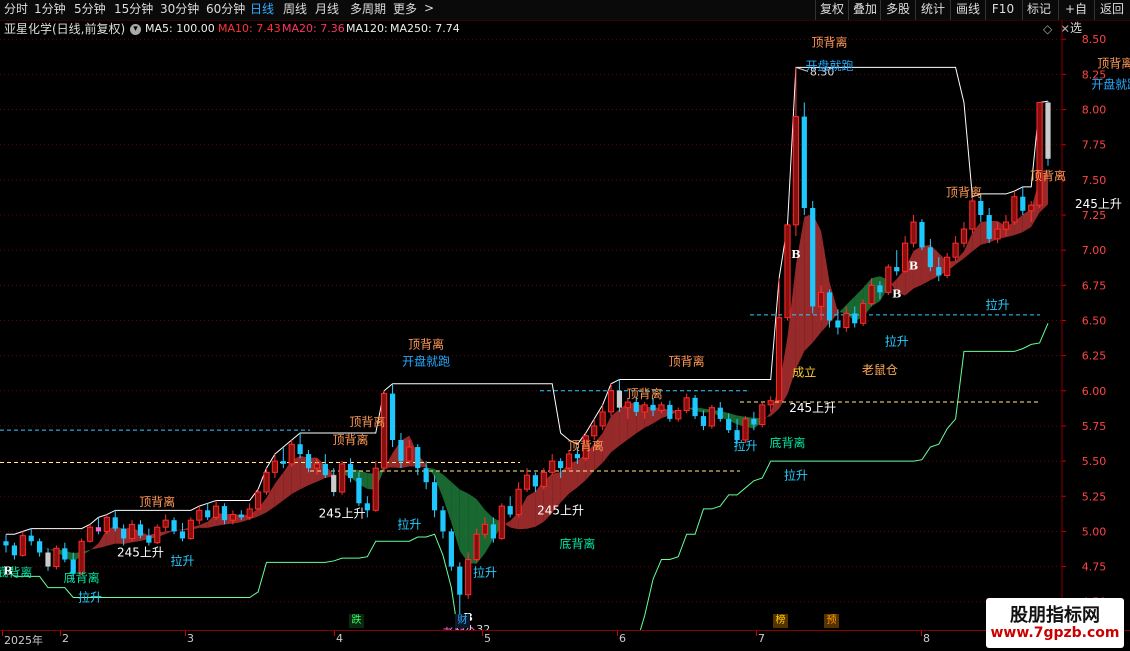 The image size is (1130, 651). Describe the element at coordinates (367, 421) in the screenshot. I see `signal-label-8: 顶背离` at that location.